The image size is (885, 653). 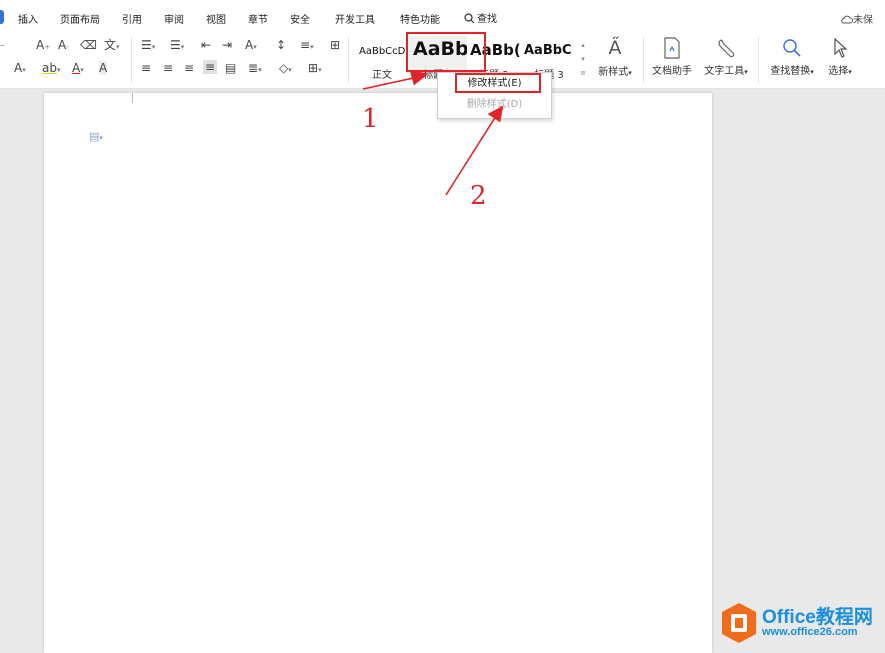 What do you see at coordinates (495, 114) in the screenshot?
I see `arrow2-head` at bounding box center [495, 114].